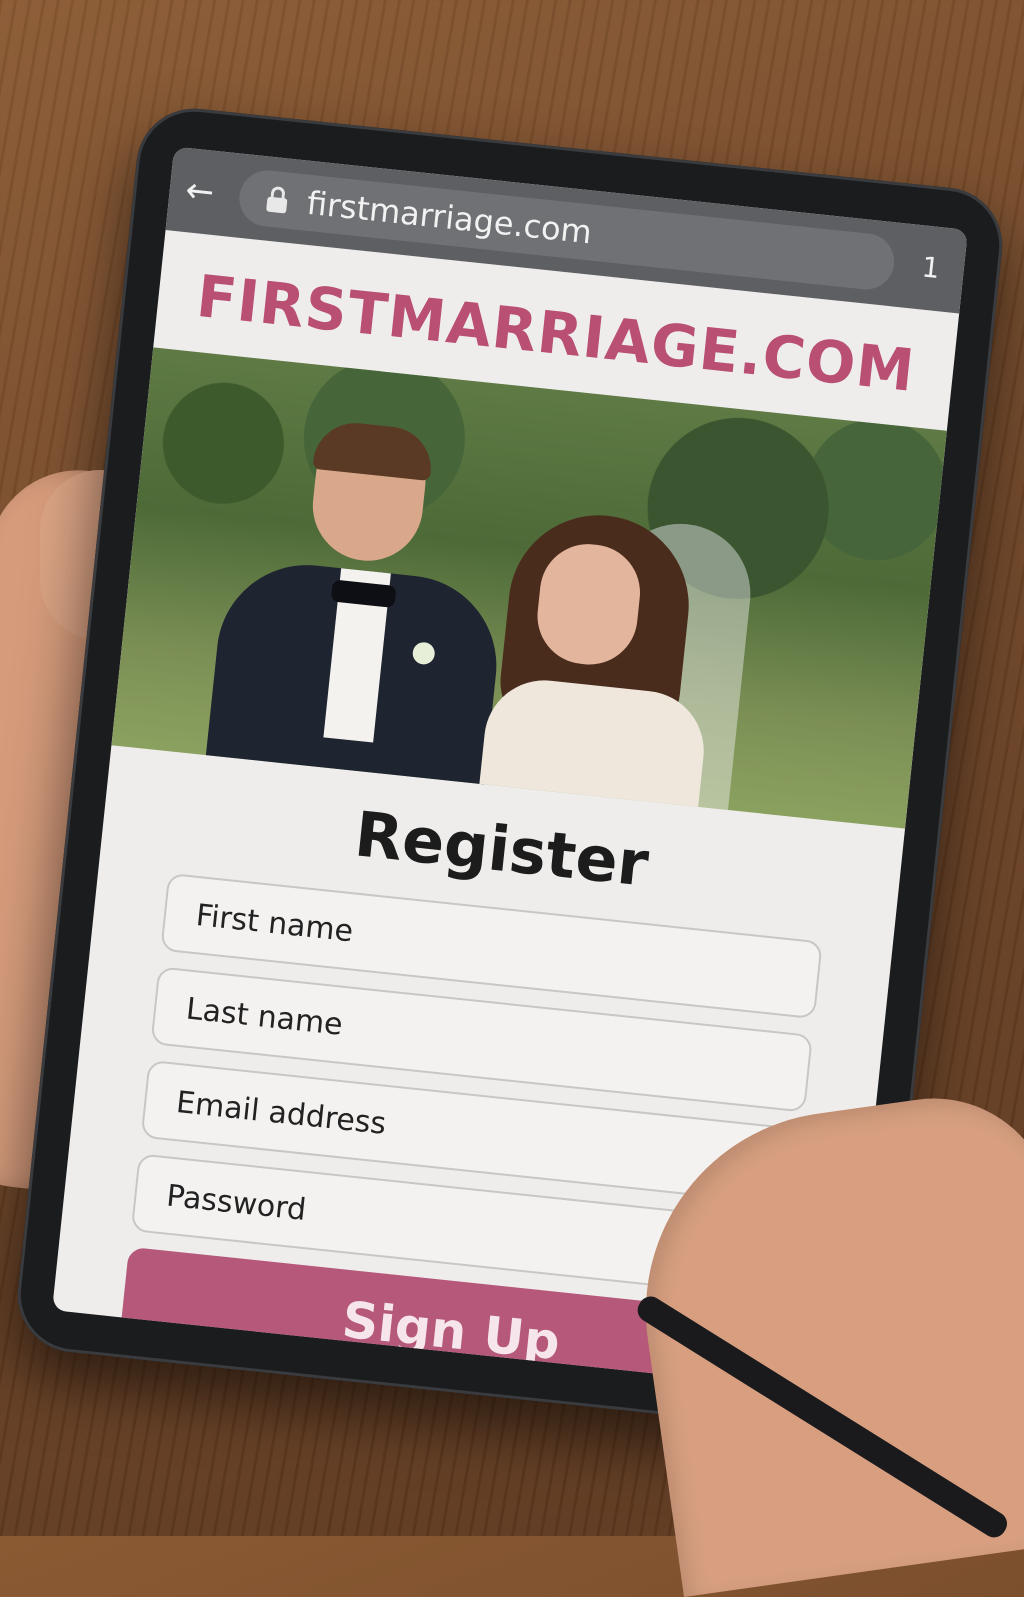 This screenshot has width=1024, height=1597. I want to click on lock-icon, so click(277, 199).